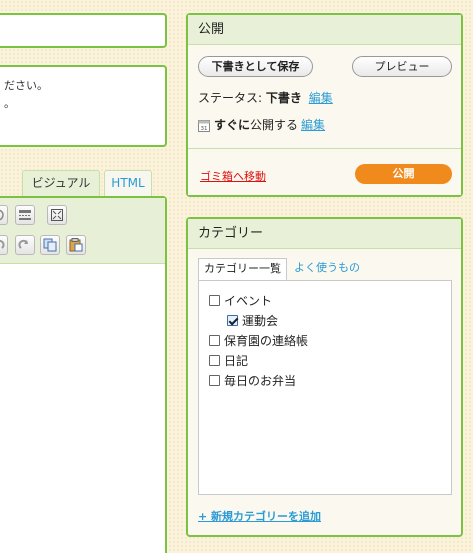  What do you see at coordinates (266, 340) in the screenshot?
I see `category-label: 保育園の連絡帳` at bounding box center [266, 340].